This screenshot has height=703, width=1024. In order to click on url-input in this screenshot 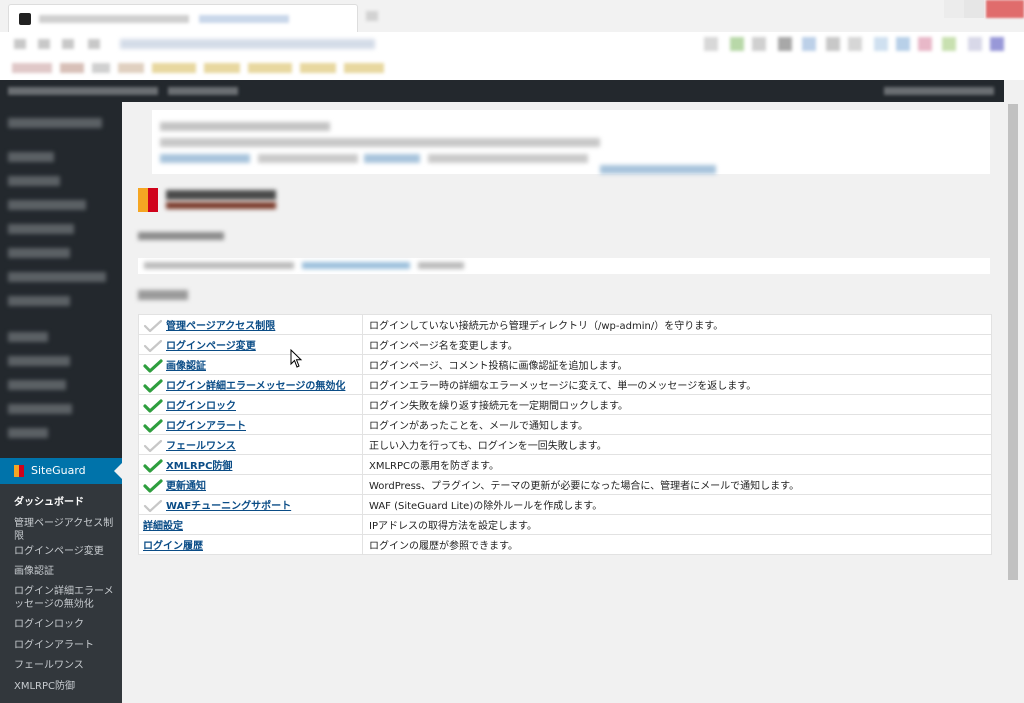, I will do `click(247, 44)`.